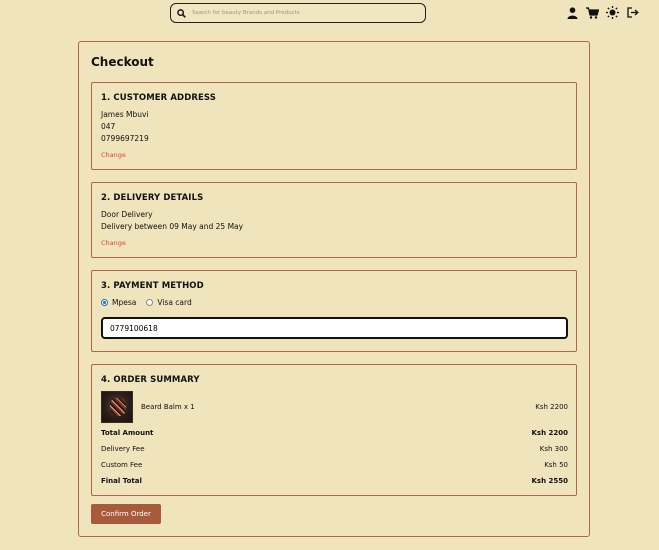 The height and width of the screenshot is (550, 659). What do you see at coordinates (612, 12) in the screenshot?
I see `sun-icon` at bounding box center [612, 12].